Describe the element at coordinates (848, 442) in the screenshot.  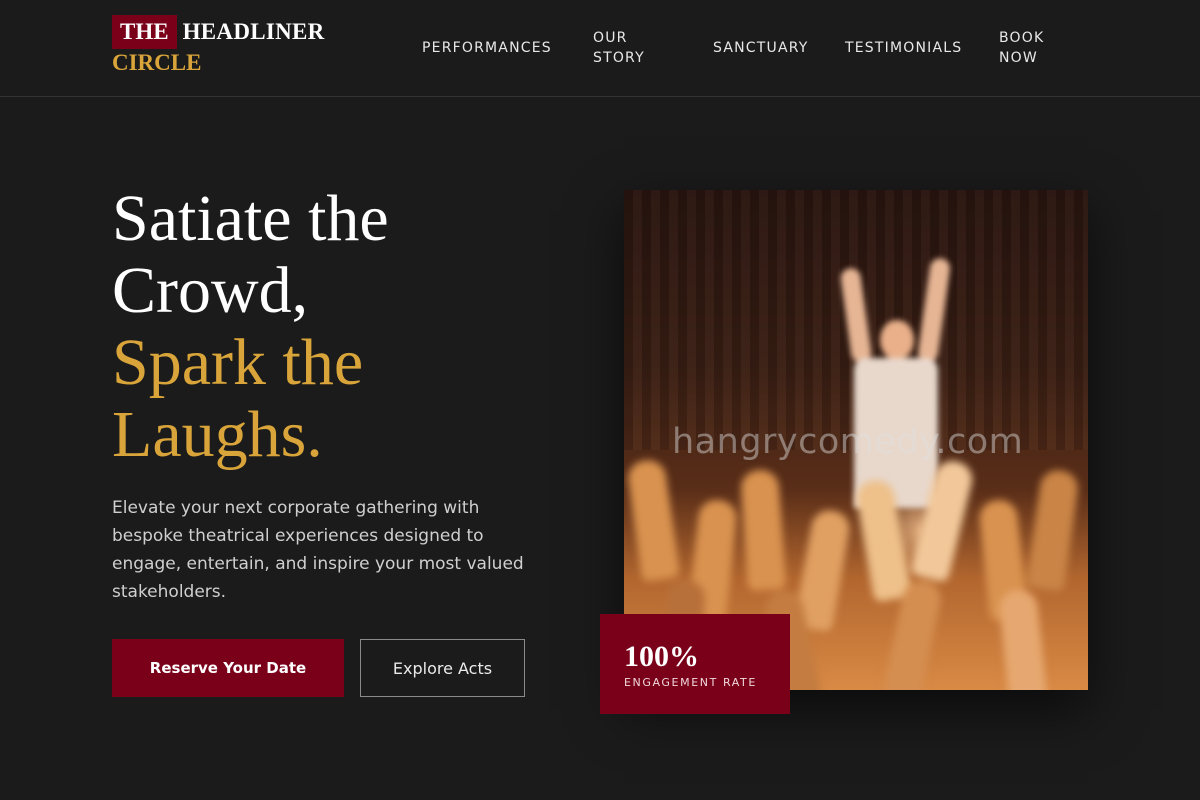
I see `image-watermark: hangrycomedy.com` at that location.